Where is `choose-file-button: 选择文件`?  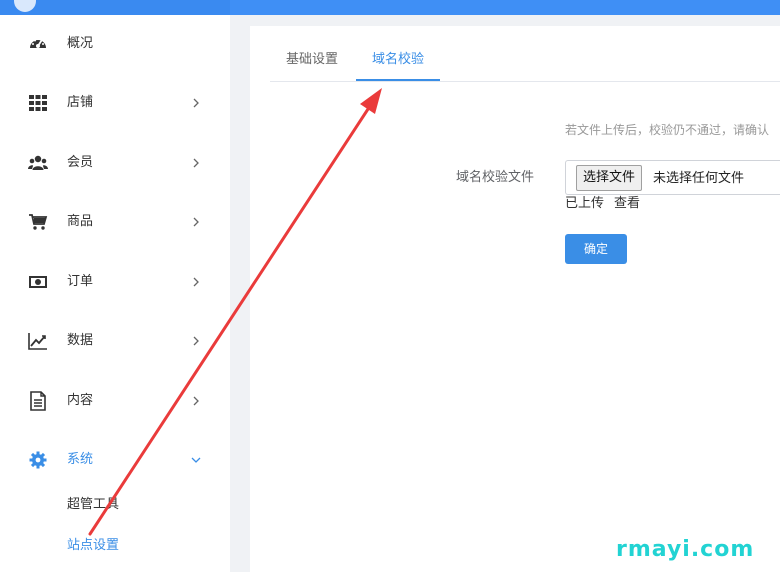
choose-file-button: 选择文件 is located at coordinates (609, 178).